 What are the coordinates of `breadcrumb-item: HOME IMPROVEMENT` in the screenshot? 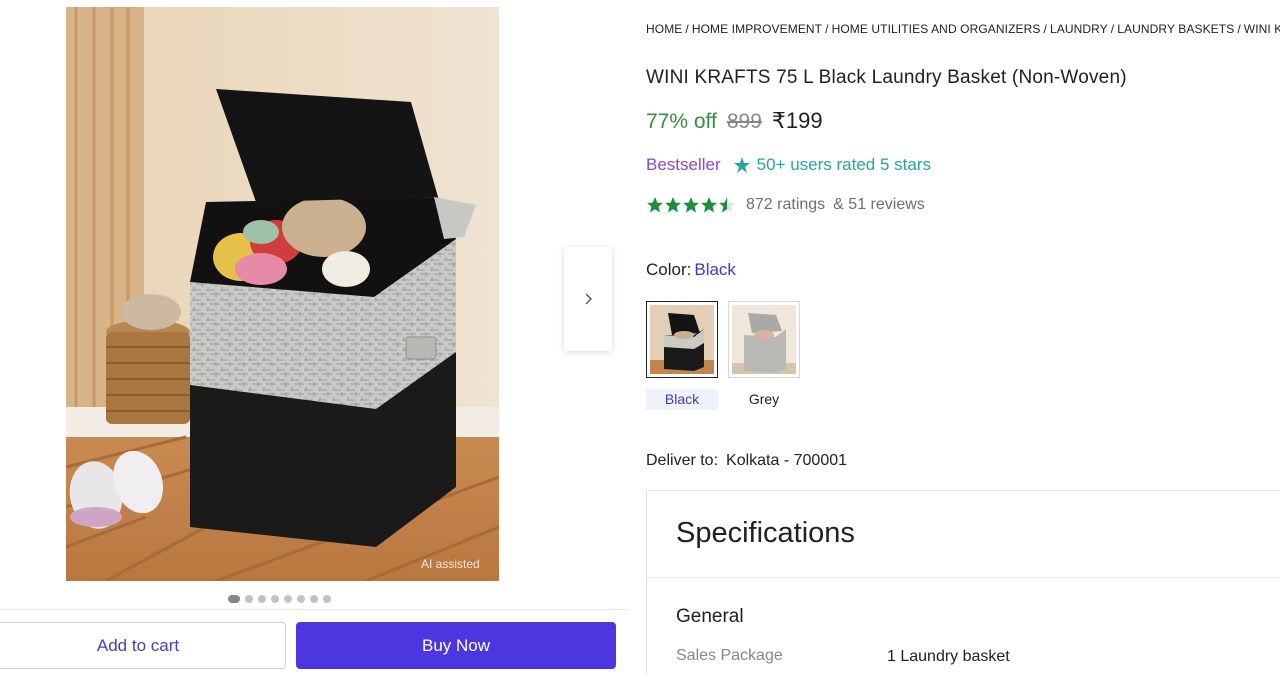 It's located at (757, 29).